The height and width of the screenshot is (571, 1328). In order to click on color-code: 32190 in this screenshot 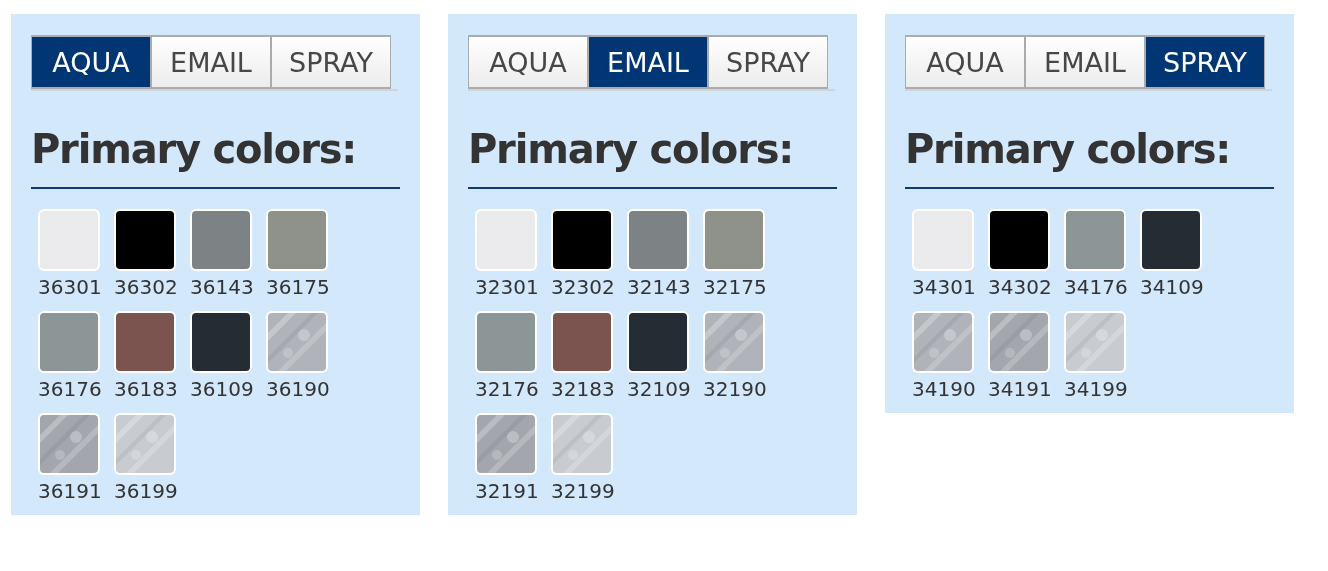, I will do `click(735, 389)`.